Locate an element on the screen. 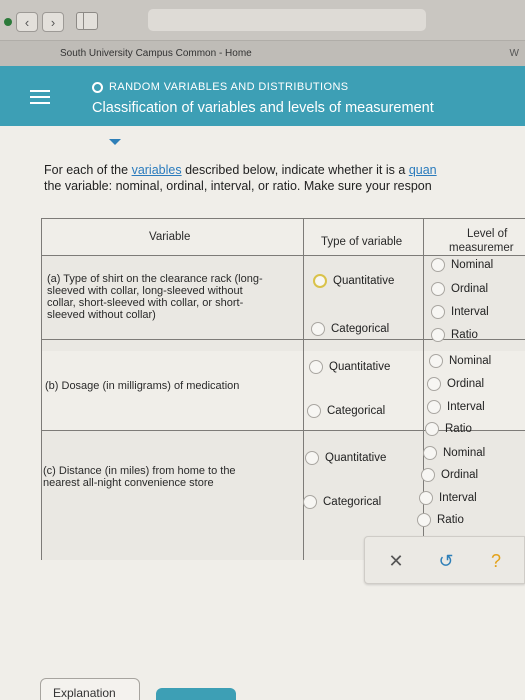  variable-c-line: nearest all-night convenience store is located at coordinates (128, 483).